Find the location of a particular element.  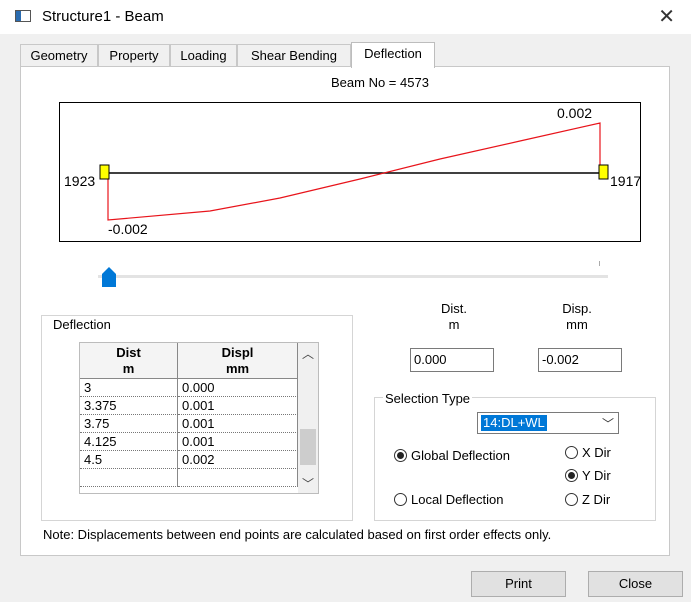

tab-property: Property is located at coordinates (134, 55).